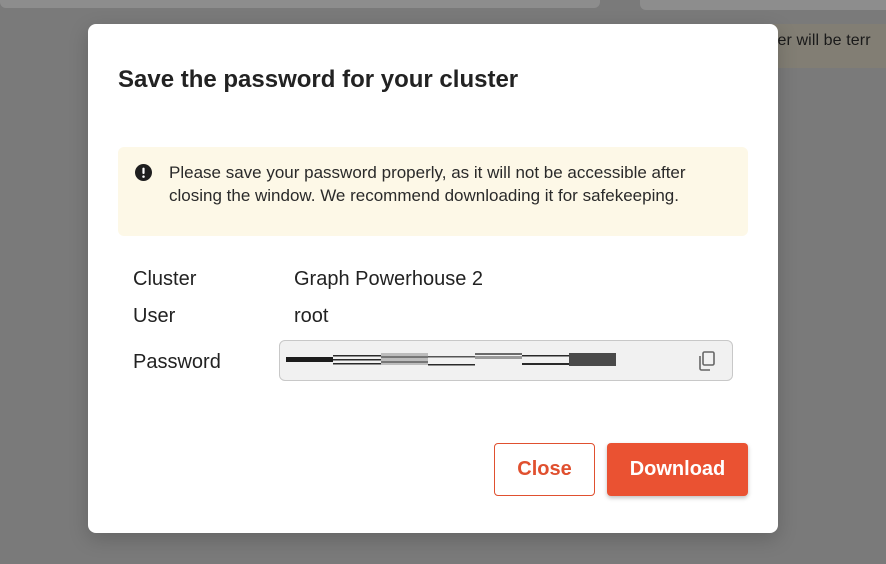 The image size is (886, 564). I want to click on copy-icon, so click(707, 361).